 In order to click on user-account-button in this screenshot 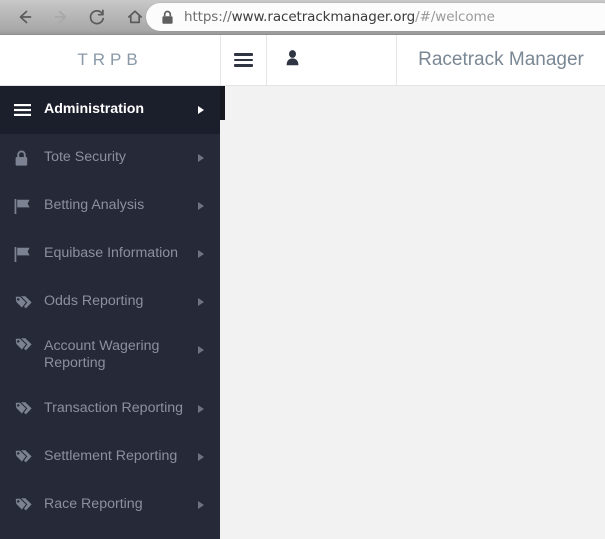, I will do `click(331, 60)`.